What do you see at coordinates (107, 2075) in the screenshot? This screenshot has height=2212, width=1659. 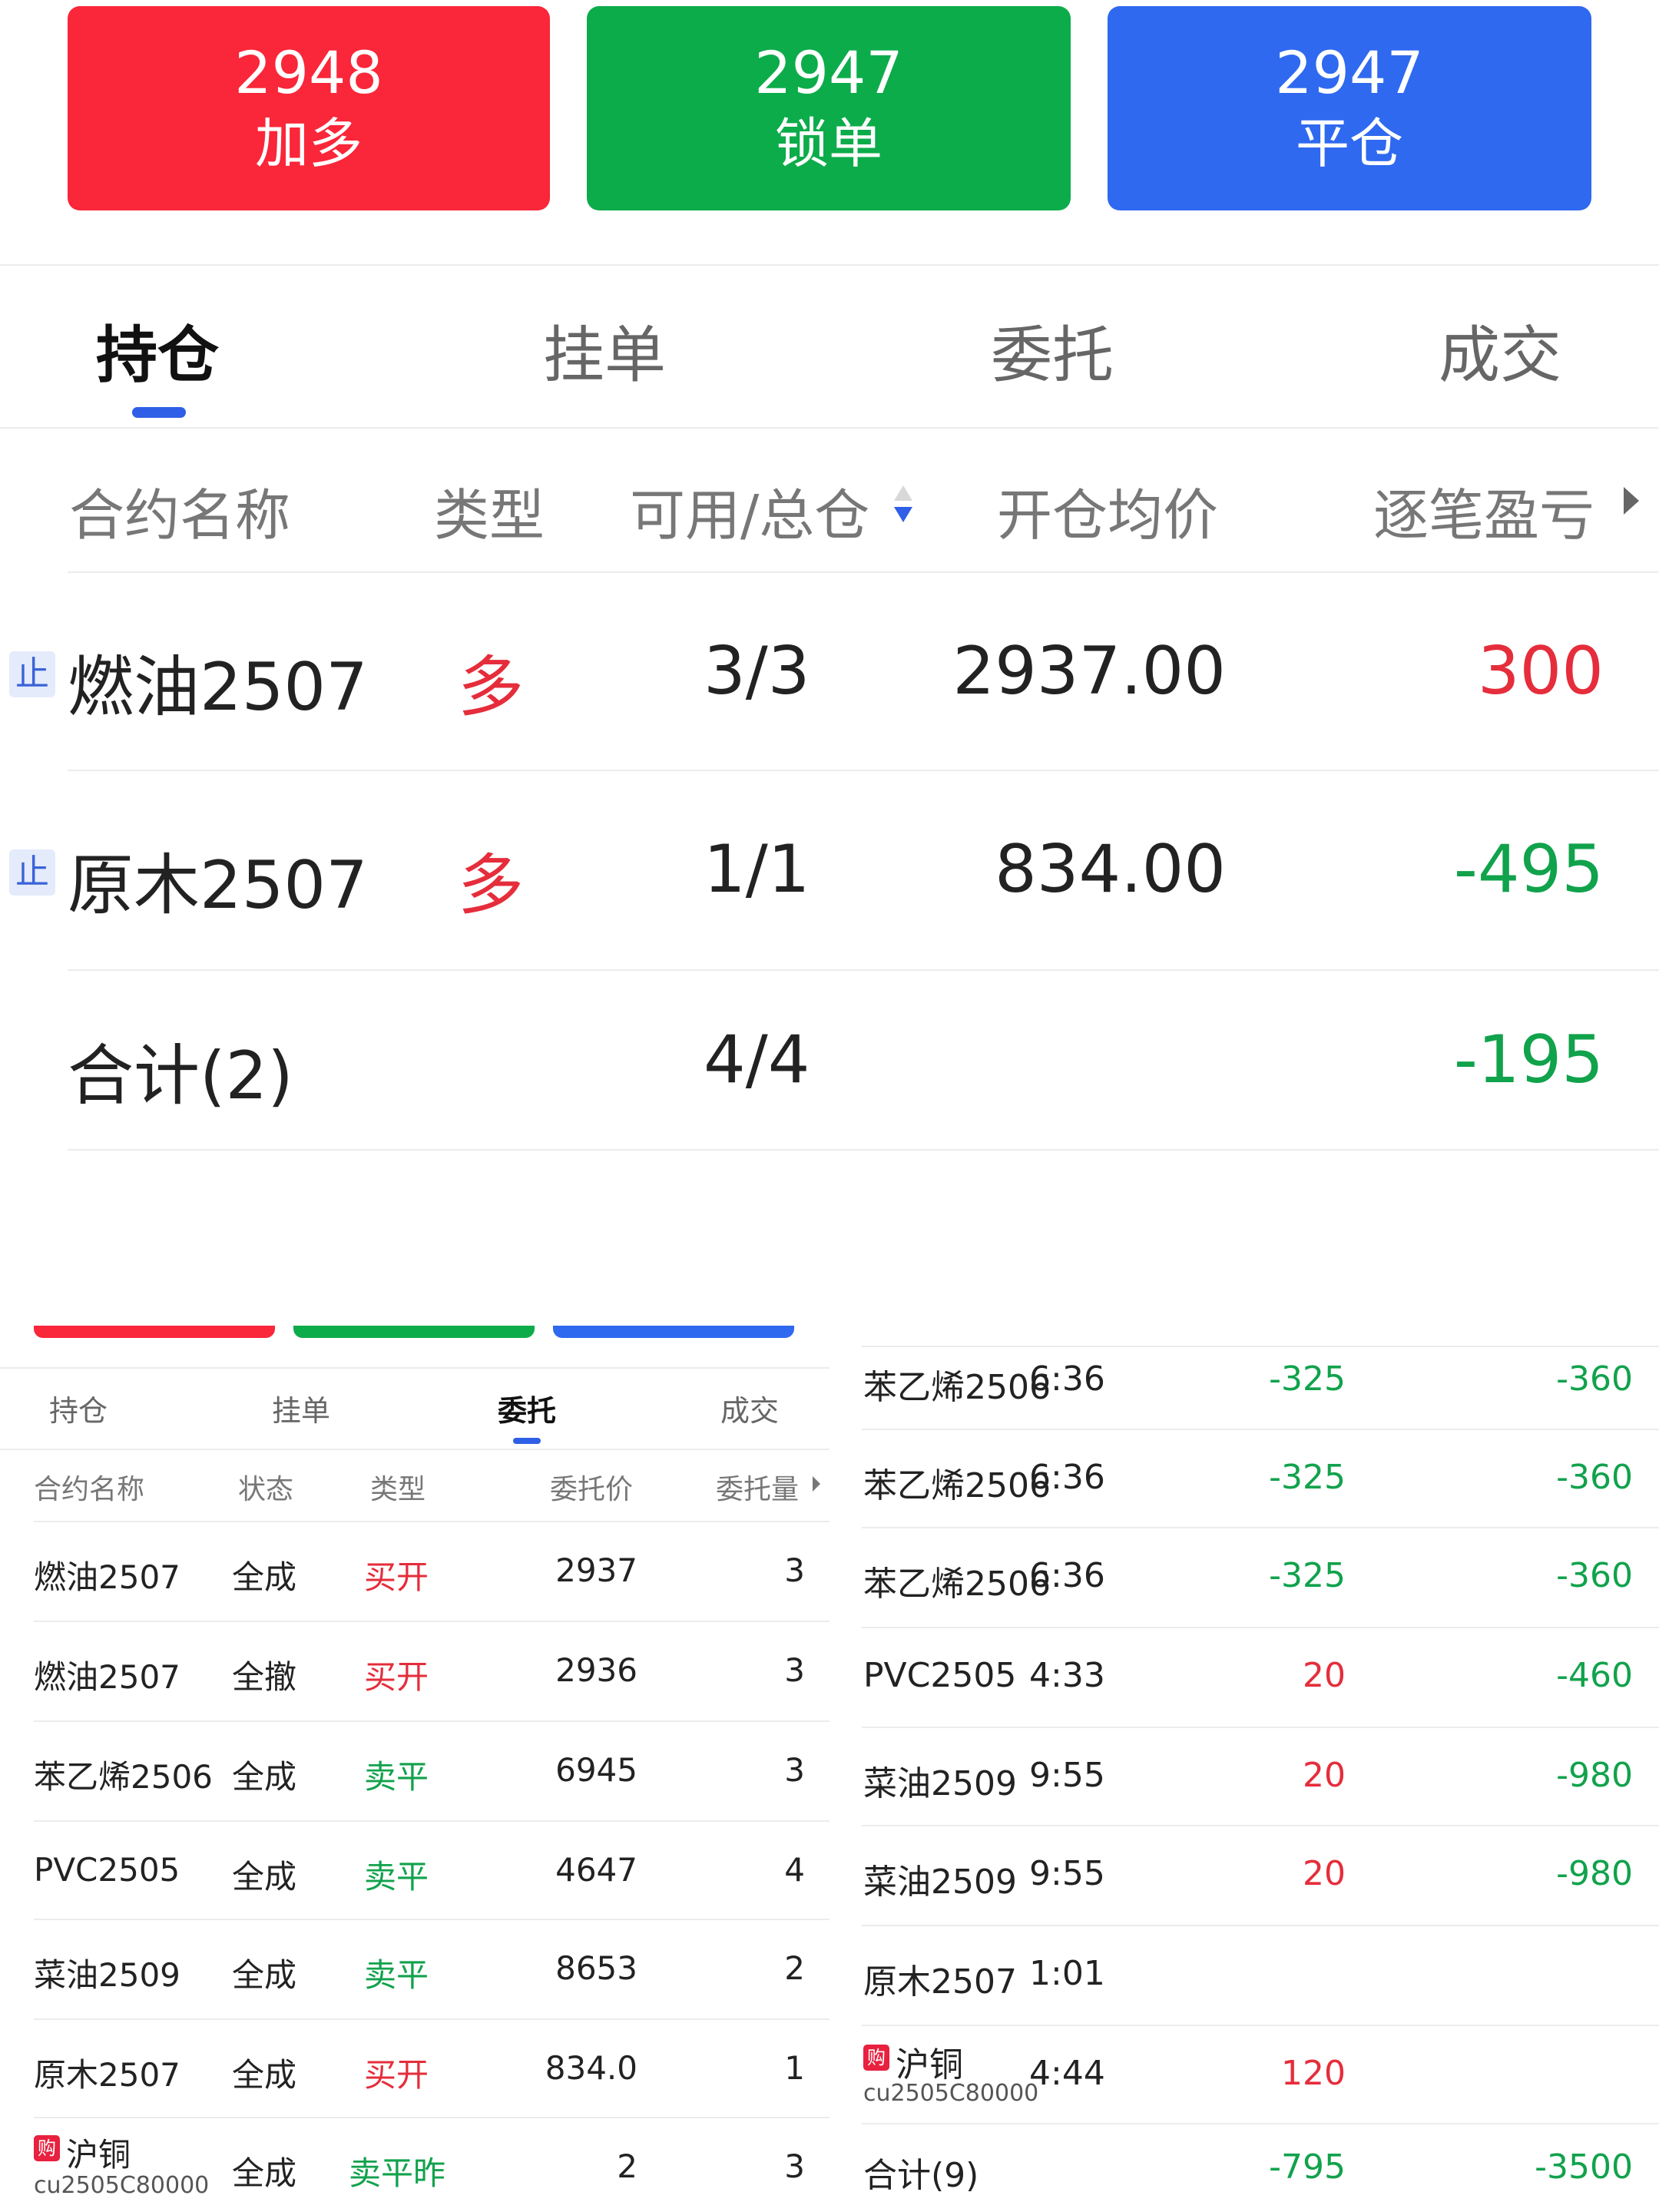 I see `order-contract-name: 原木2507` at bounding box center [107, 2075].